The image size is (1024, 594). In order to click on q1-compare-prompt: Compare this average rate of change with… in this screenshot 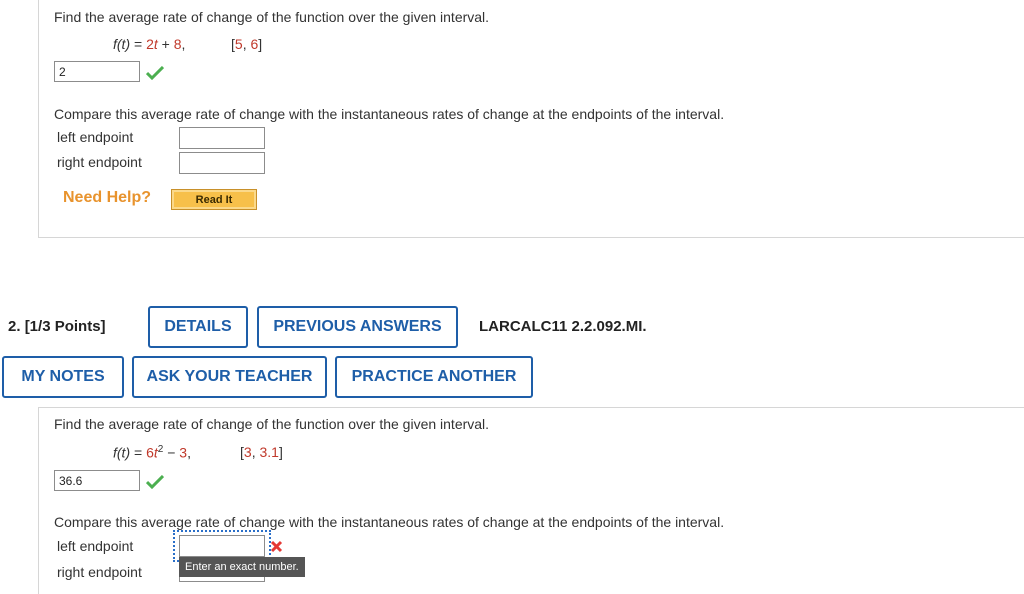, I will do `click(389, 114)`.